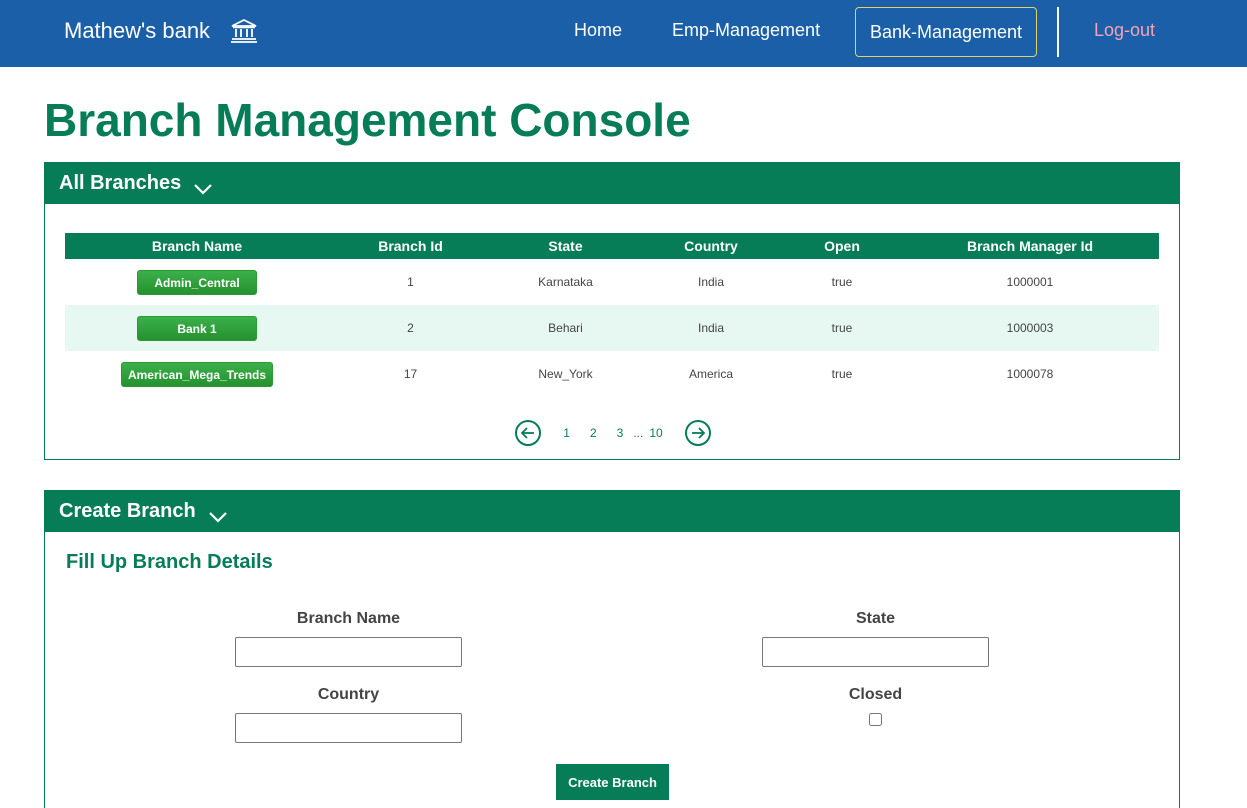  Describe the element at coordinates (197, 282) in the screenshot. I see `branch-name-button: Admin_Central` at that location.